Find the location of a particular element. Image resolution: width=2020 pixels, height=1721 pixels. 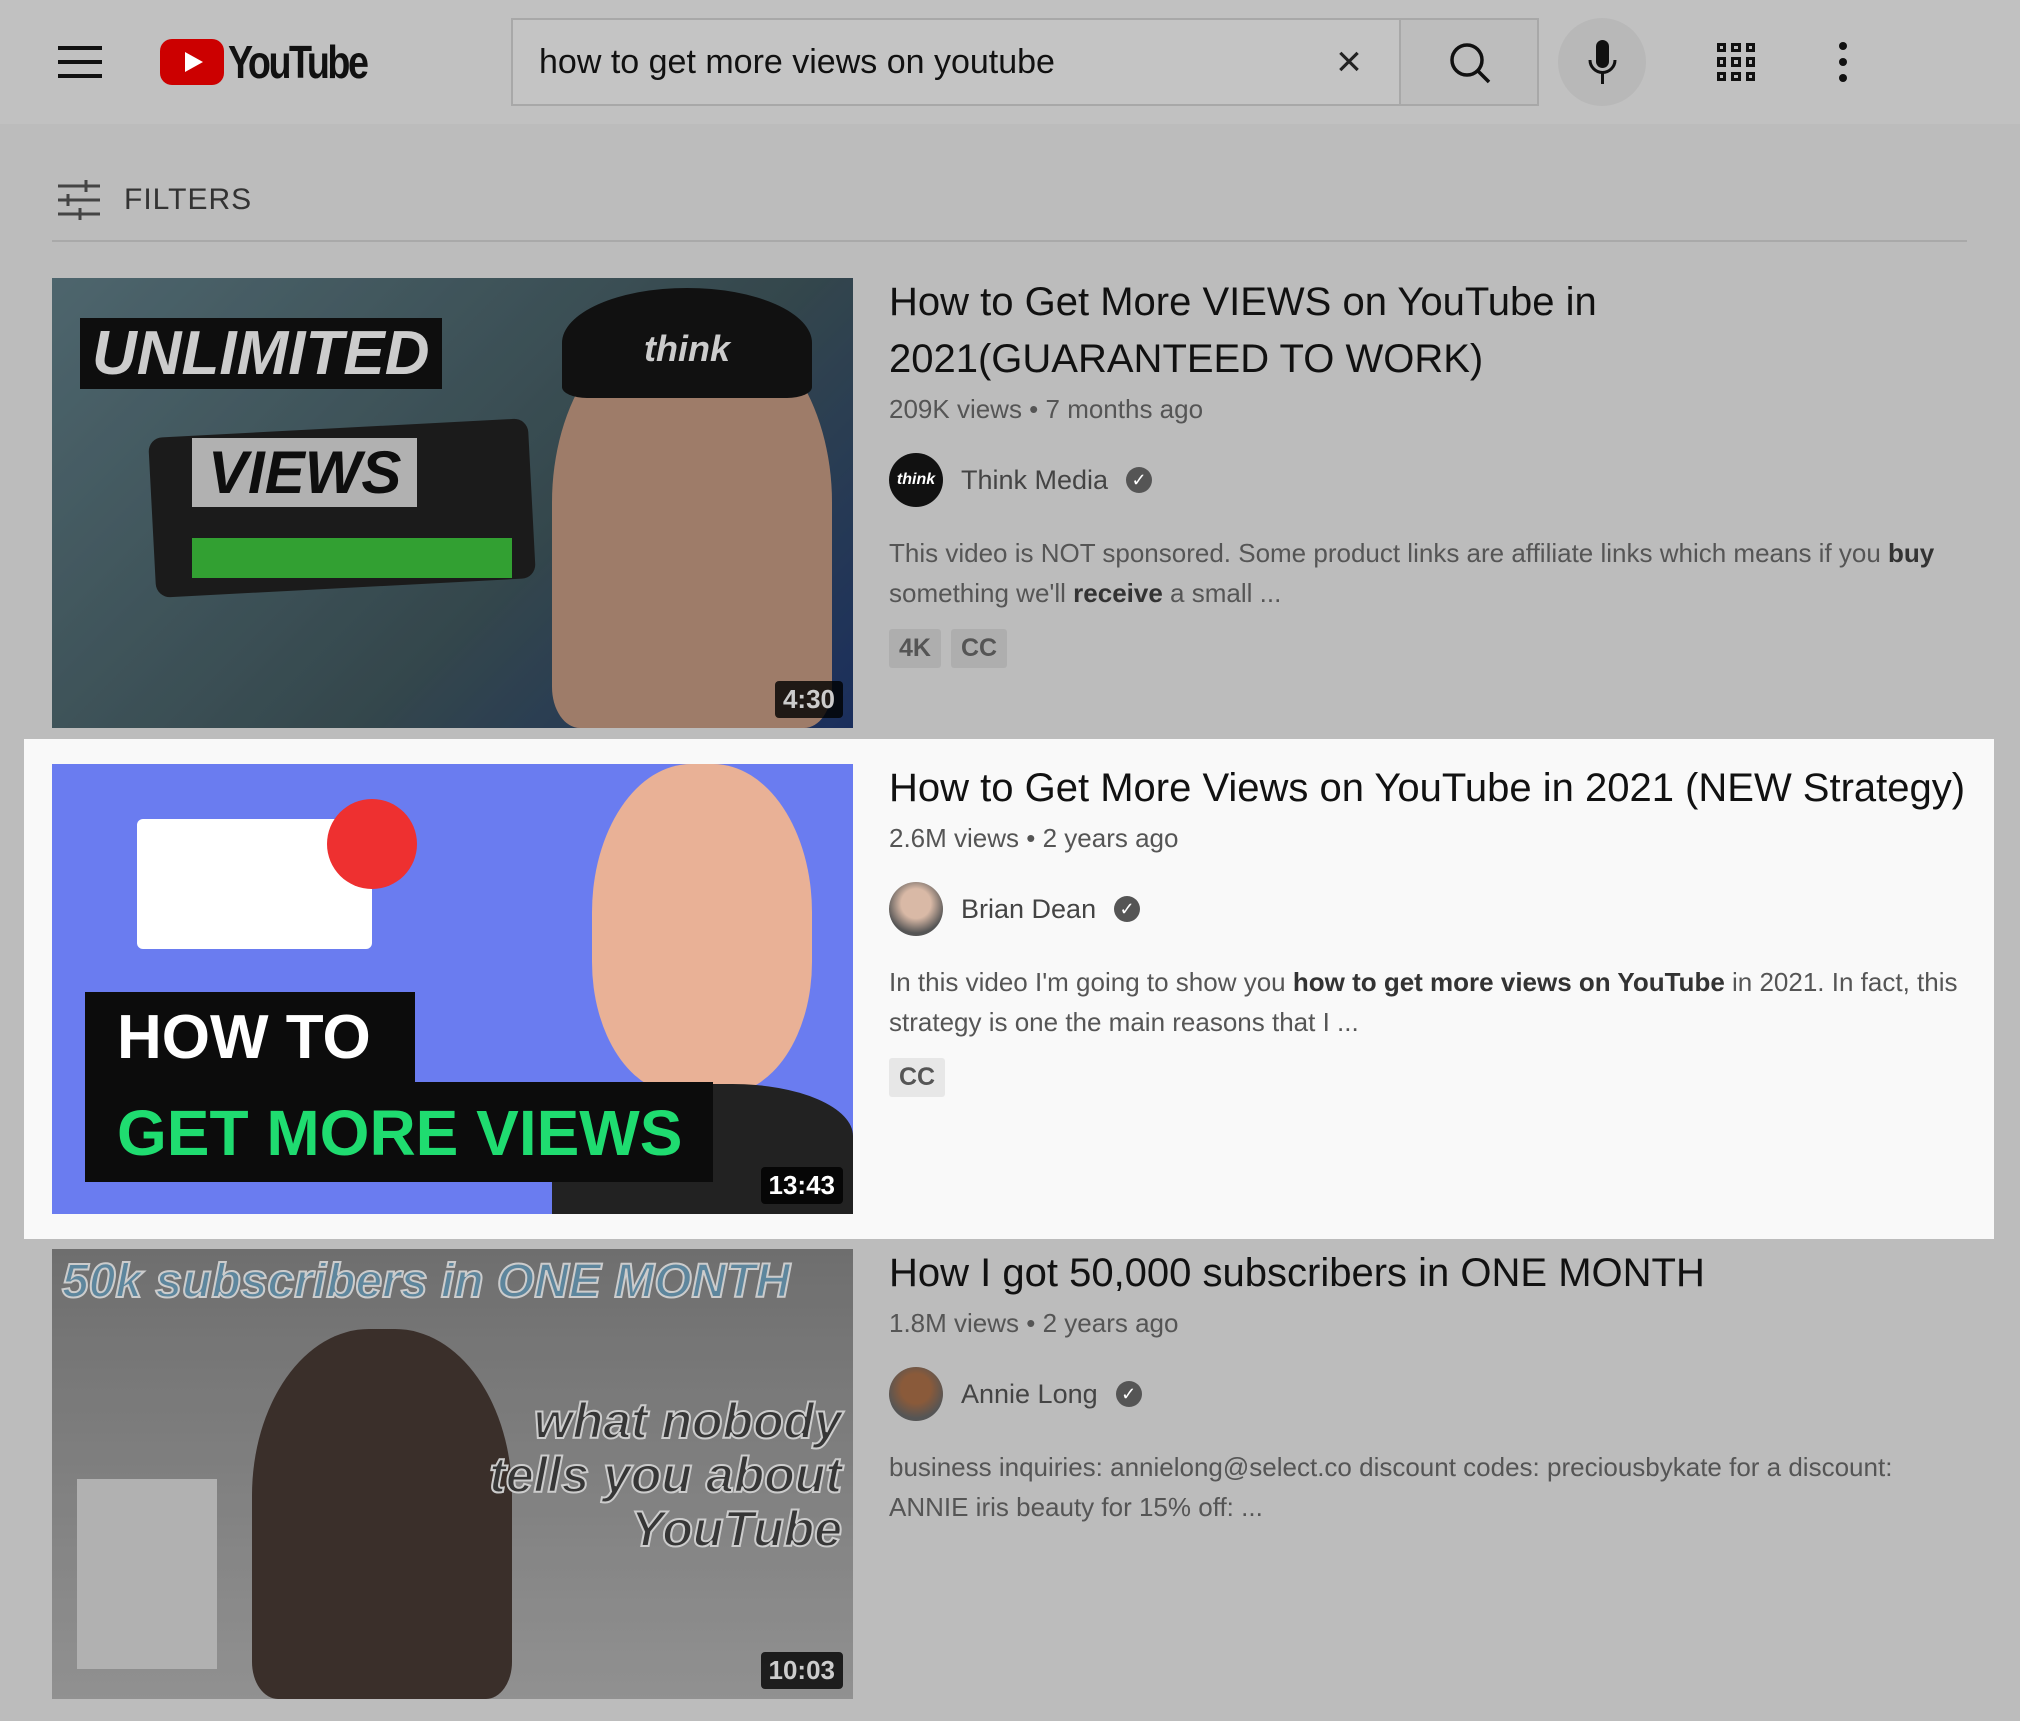

thumbnail-text: GET MORE VIEWS is located at coordinates (399, 1132).